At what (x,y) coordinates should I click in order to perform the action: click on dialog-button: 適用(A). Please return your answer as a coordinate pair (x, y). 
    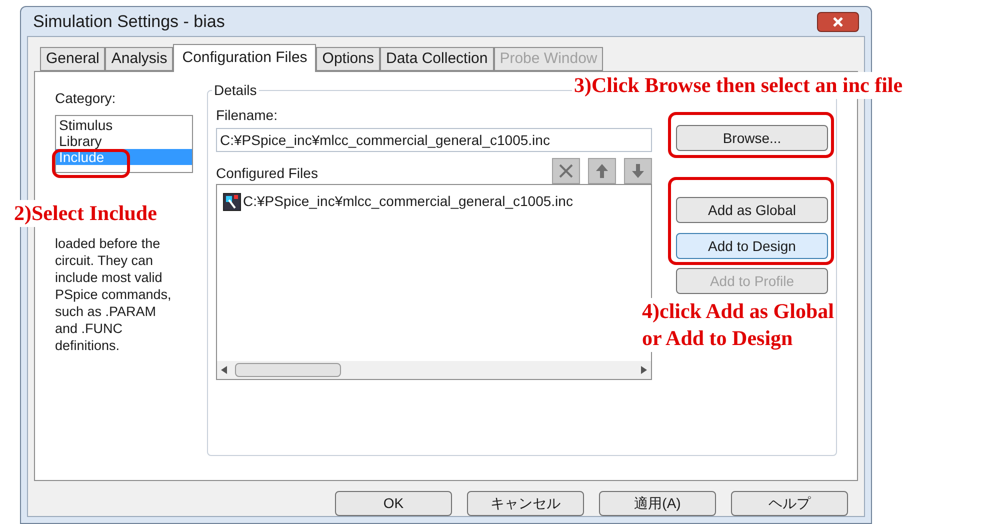
    Looking at the image, I should click on (657, 503).